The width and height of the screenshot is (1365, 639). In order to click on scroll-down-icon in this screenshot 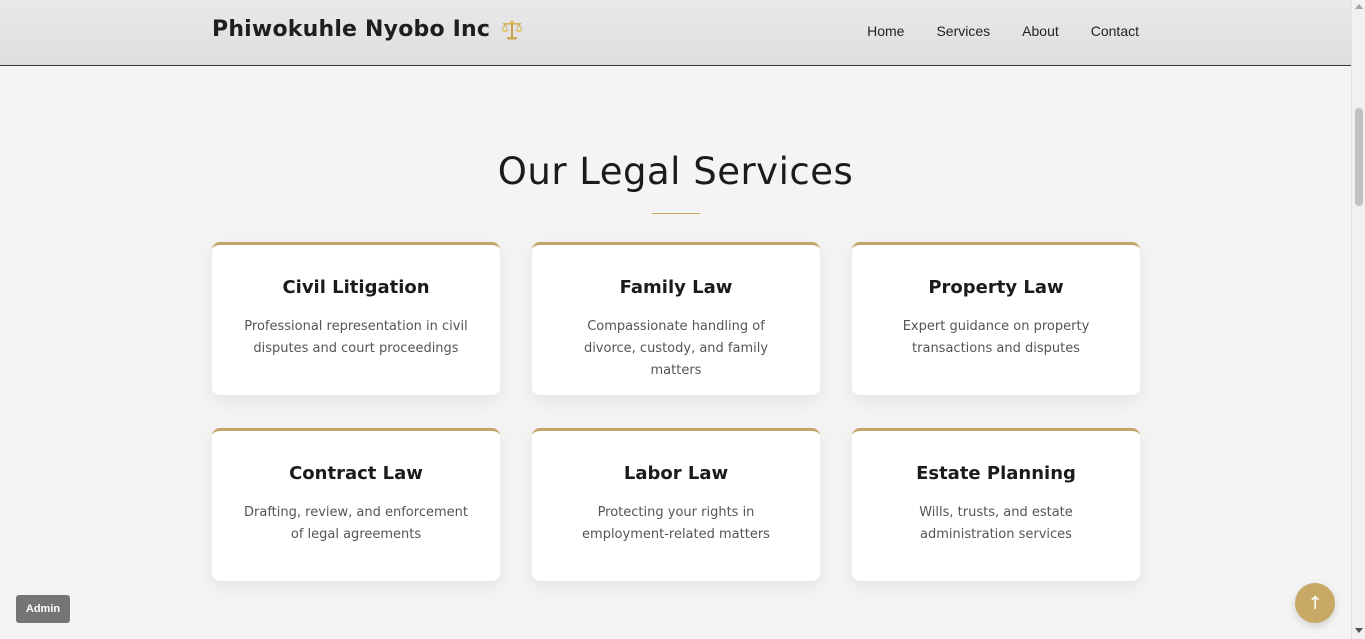, I will do `click(1359, 630)`.